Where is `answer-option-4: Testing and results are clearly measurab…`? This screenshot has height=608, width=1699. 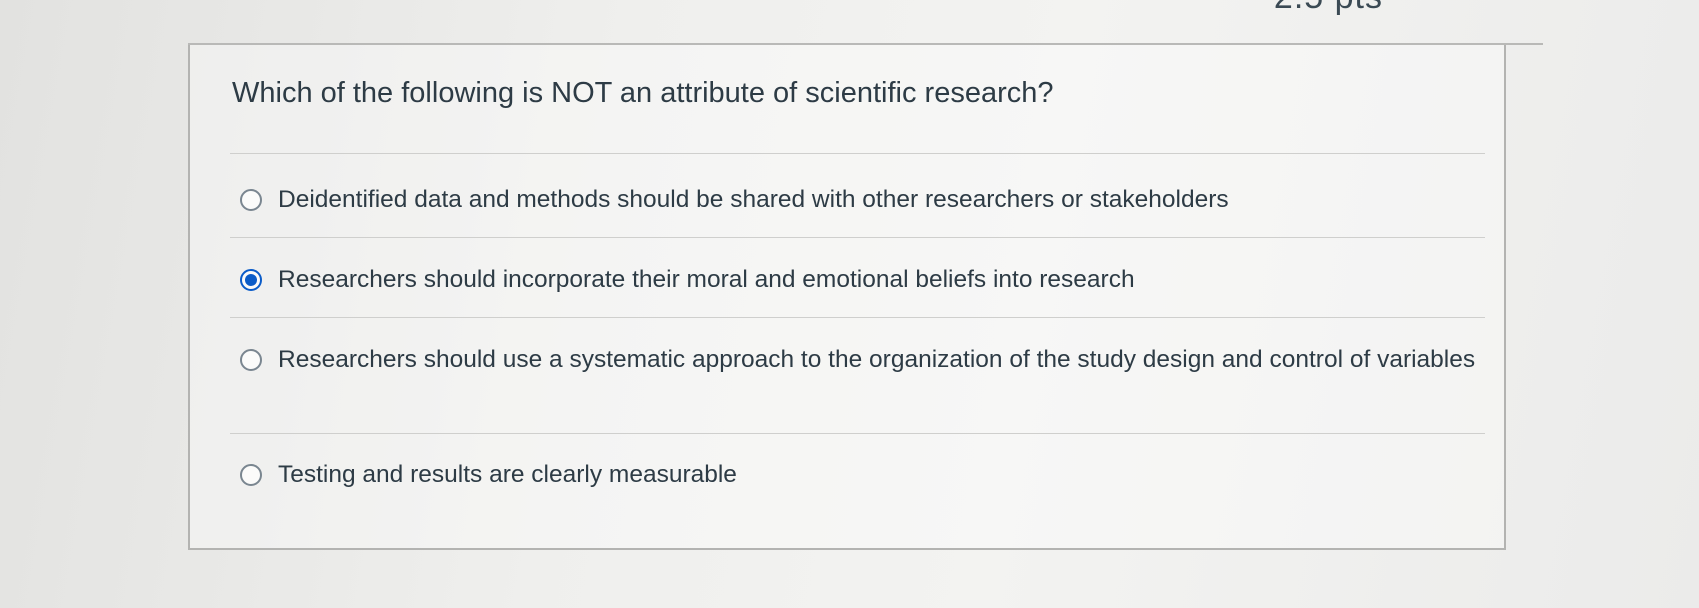
answer-option-4: Testing and results are clearly measurab… is located at coordinates (859, 475).